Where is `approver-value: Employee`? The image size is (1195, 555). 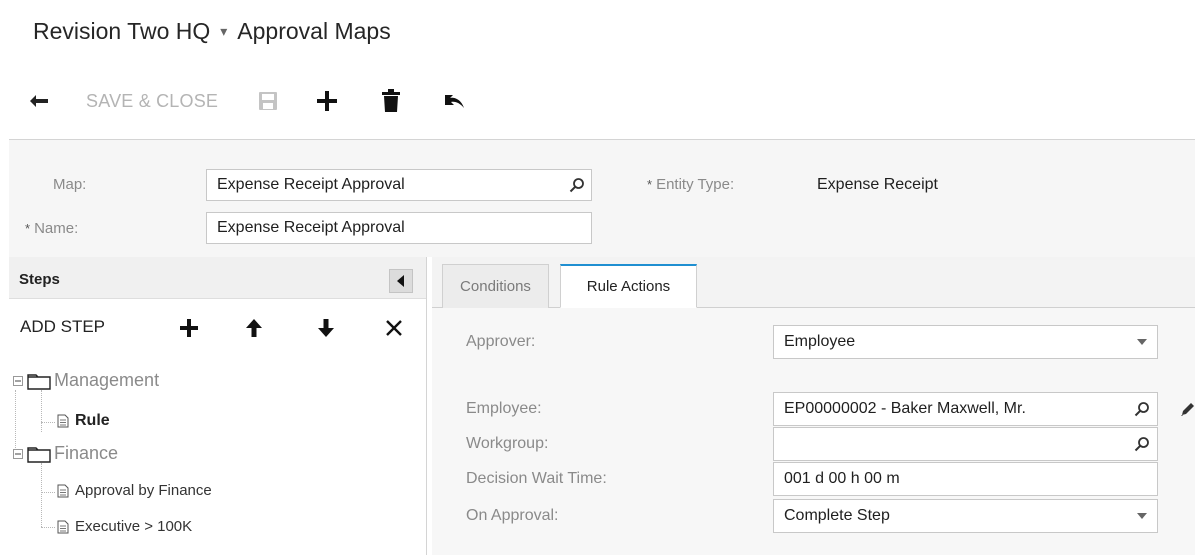 approver-value: Employee is located at coordinates (820, 341).